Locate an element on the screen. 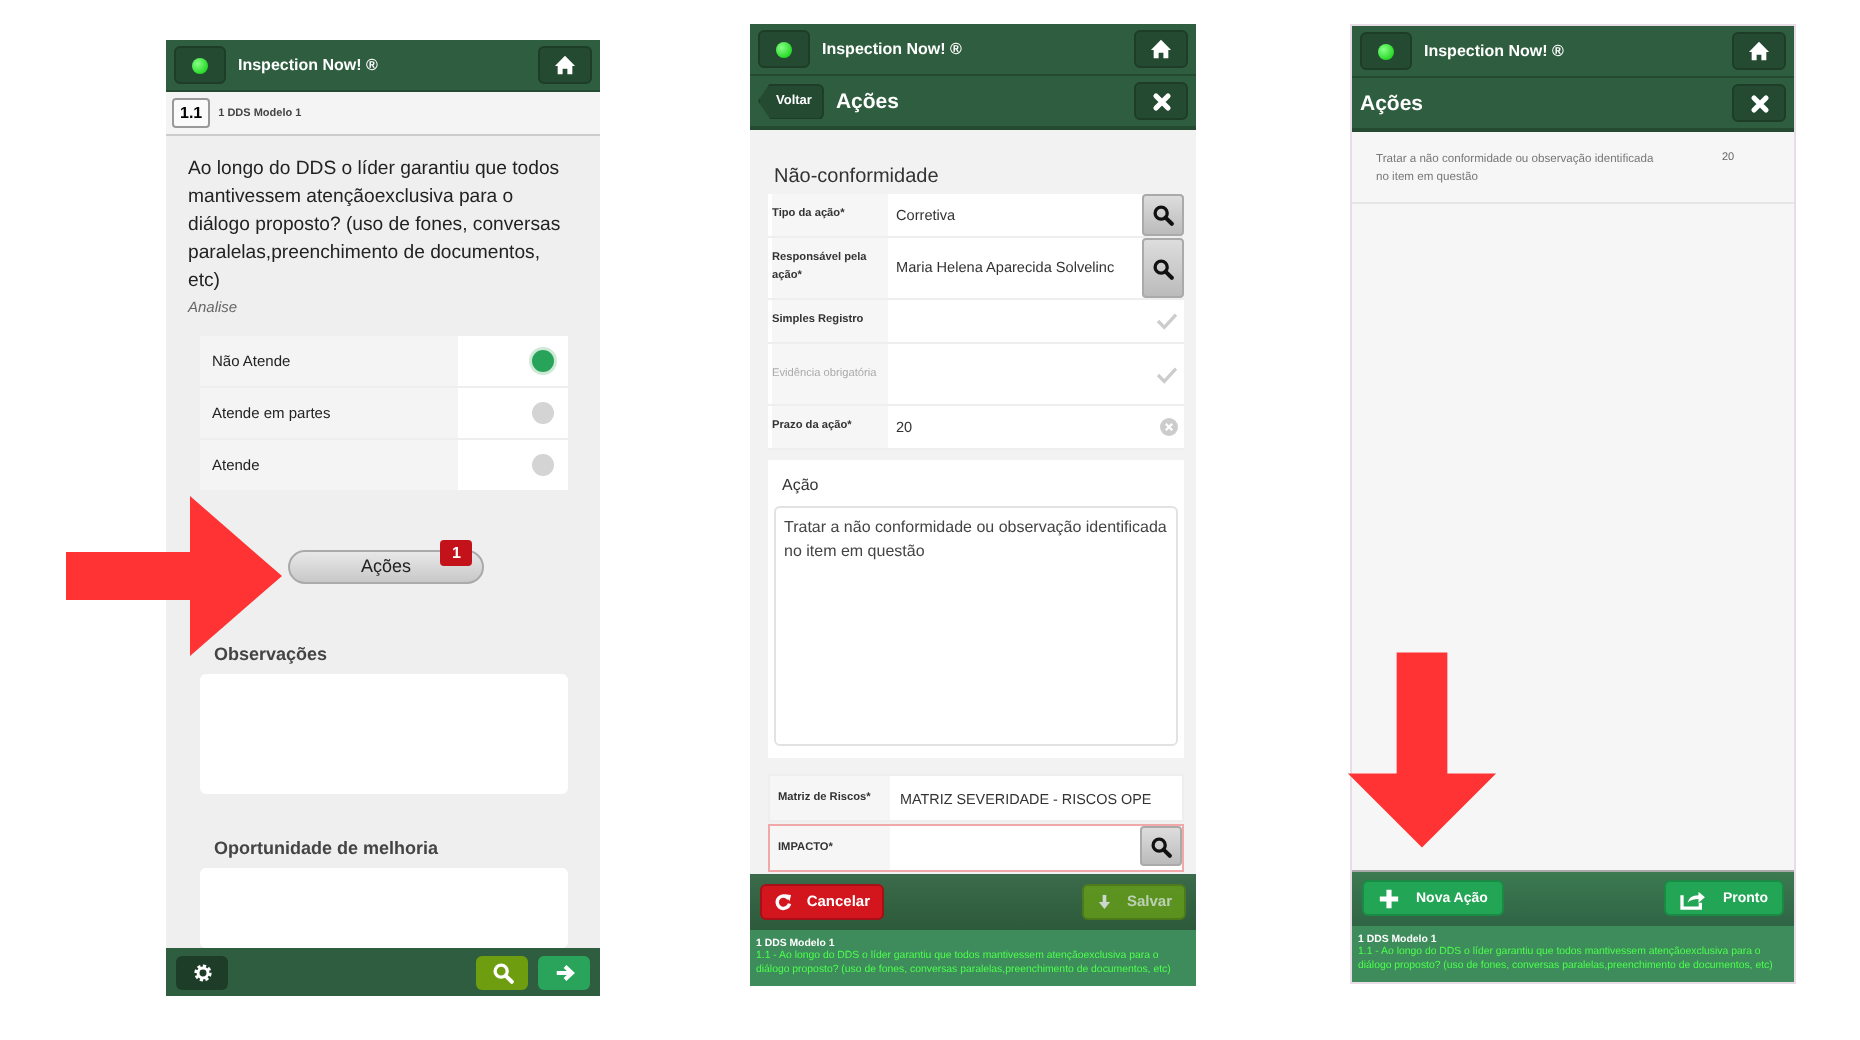 The height and width of the screenshot is (1040, 1860). count-badge: 1 is located at coordinates (456, 552).